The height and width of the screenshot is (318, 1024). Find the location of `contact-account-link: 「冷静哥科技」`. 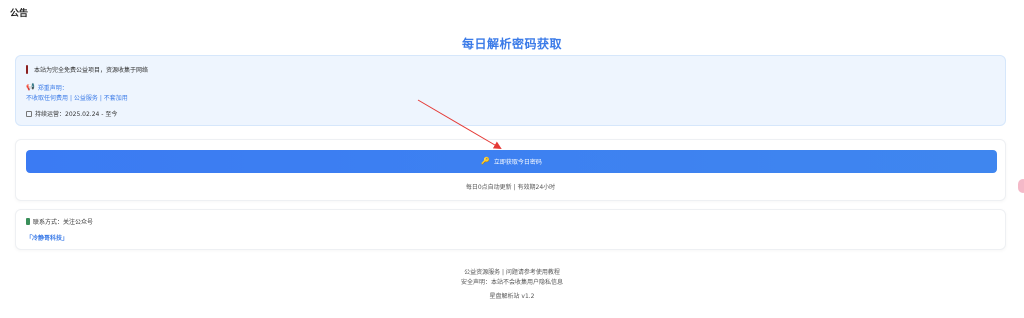

contact-account-link: 「冷静哥科技」 is located at coordinates (47, 237).